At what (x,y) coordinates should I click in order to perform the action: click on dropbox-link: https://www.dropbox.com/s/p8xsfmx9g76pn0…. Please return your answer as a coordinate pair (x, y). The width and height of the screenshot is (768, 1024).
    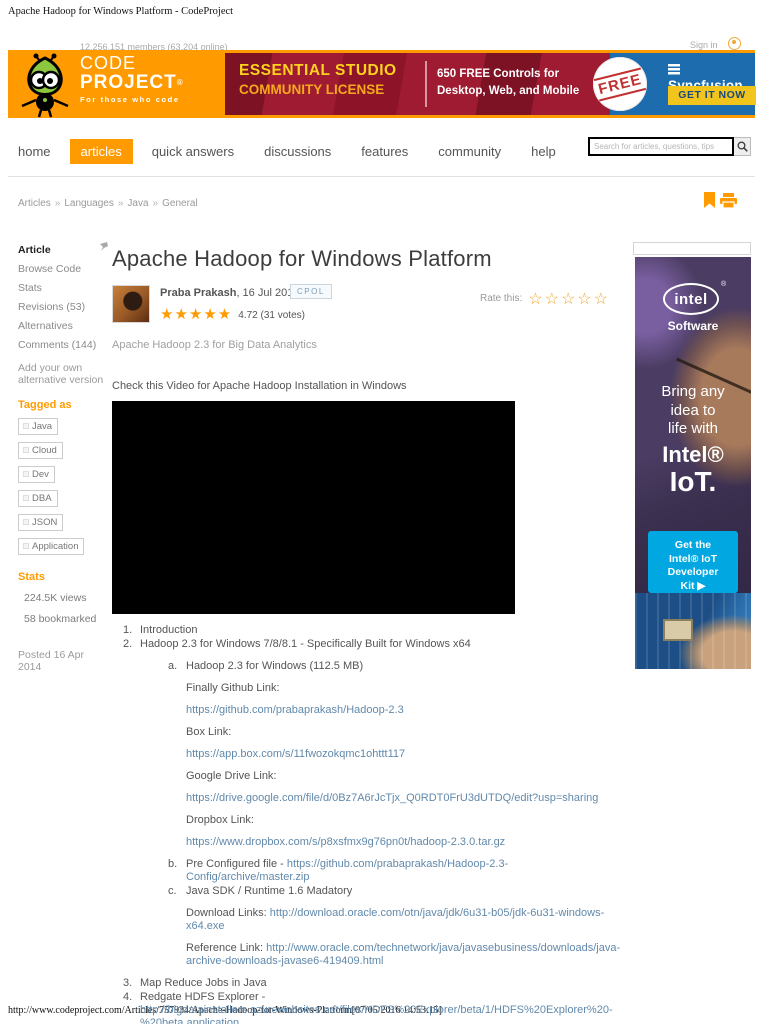
    Looking at the image, I should click on (345, 842).